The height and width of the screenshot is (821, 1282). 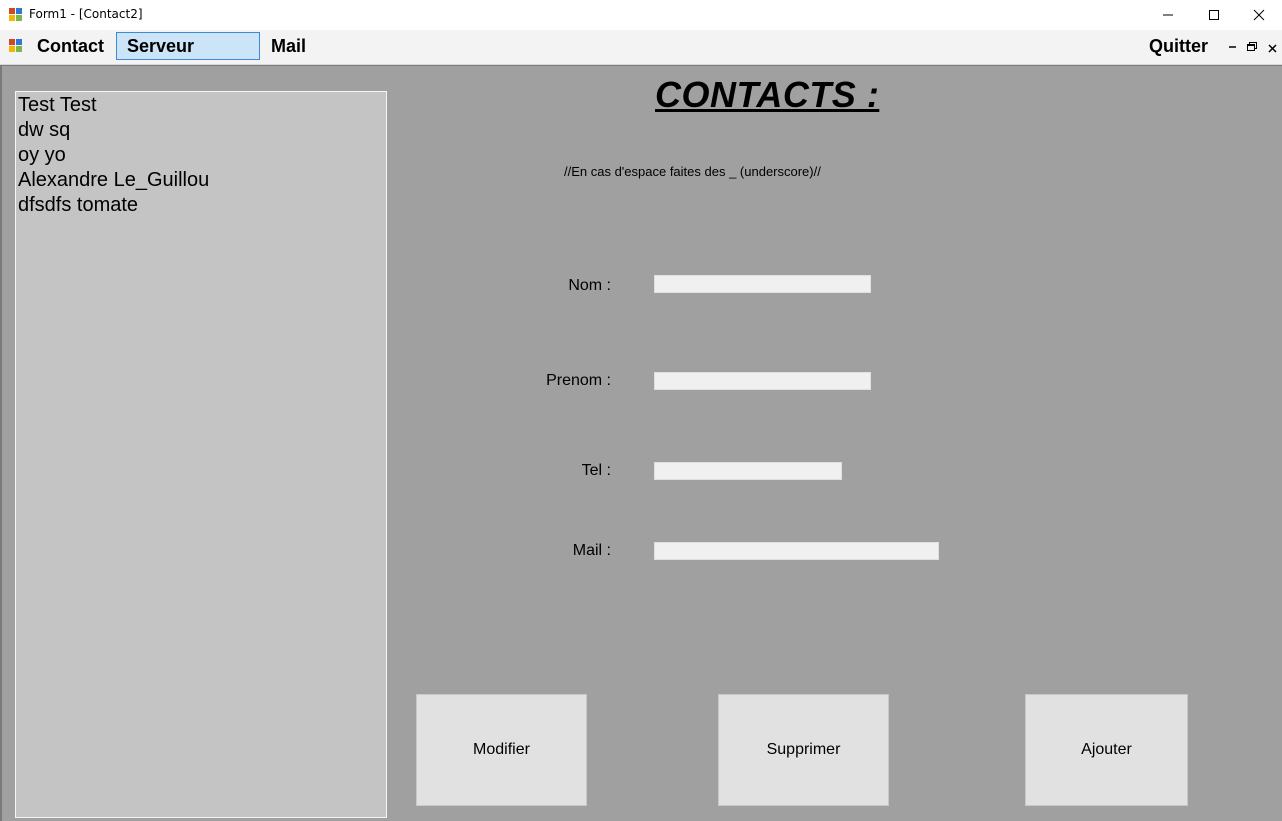 What do you see at coordinates (201, 105) in the screenshot?
I see `list-item: Test Test` at bounding box center [201, 105].